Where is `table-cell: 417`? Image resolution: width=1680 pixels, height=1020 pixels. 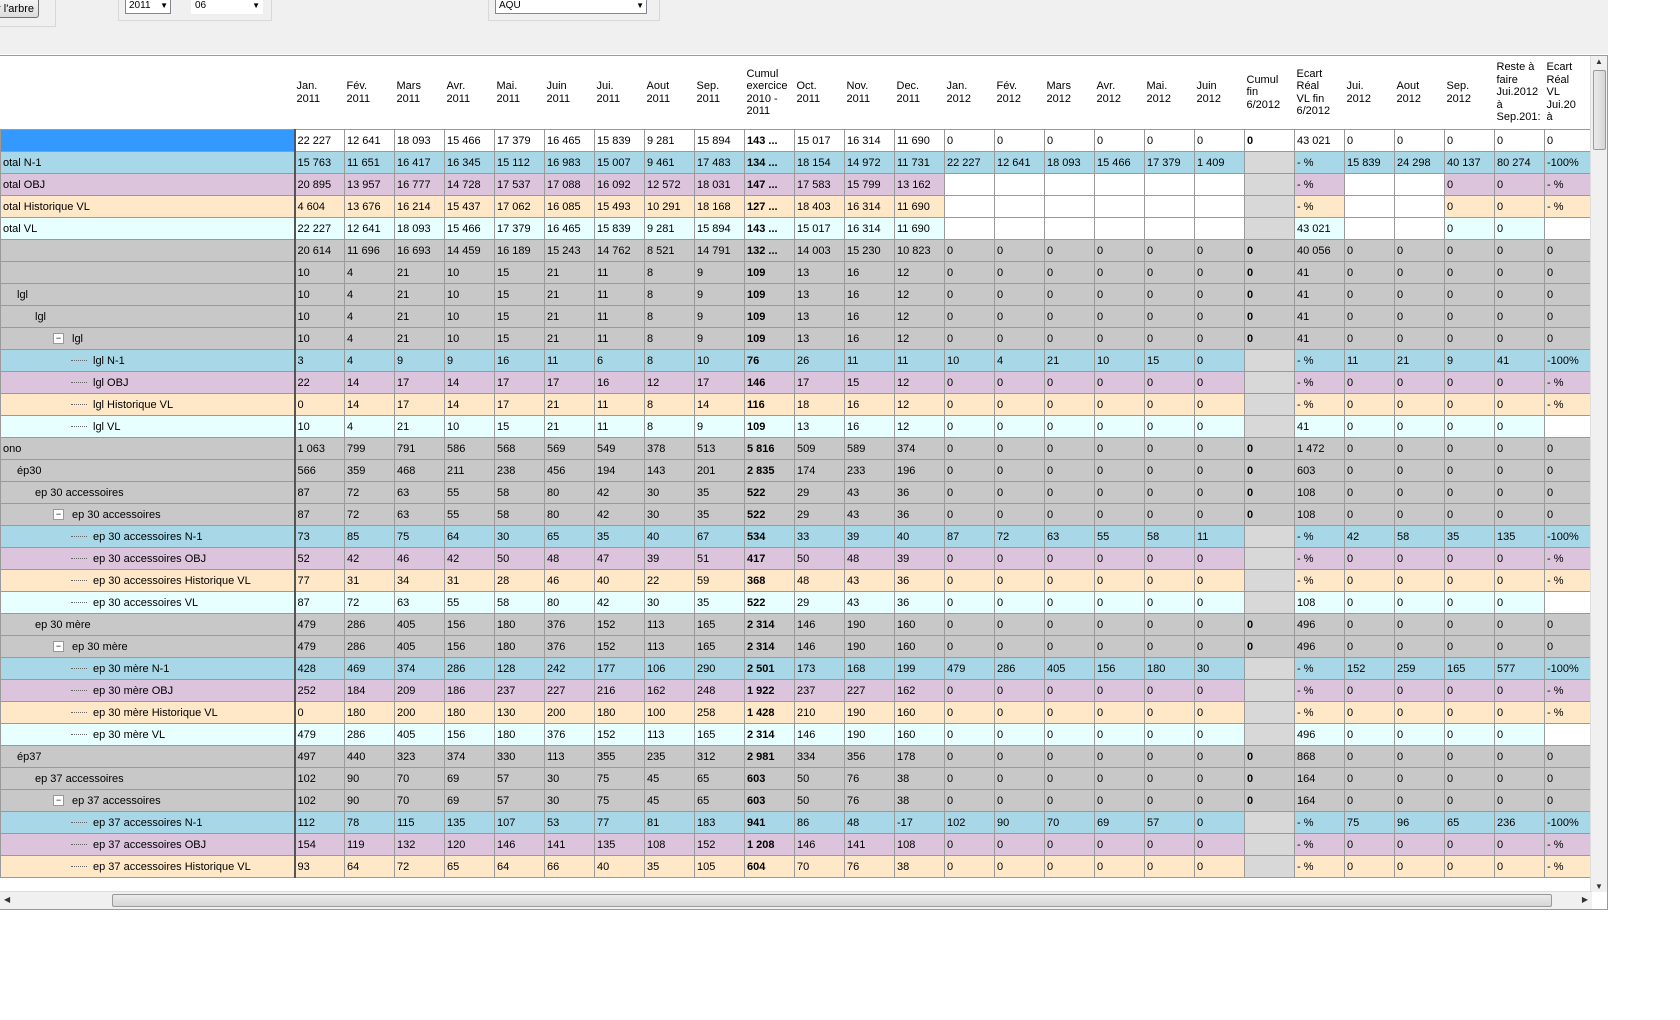 table-cell: 417 is located at coordinates (769, 558).